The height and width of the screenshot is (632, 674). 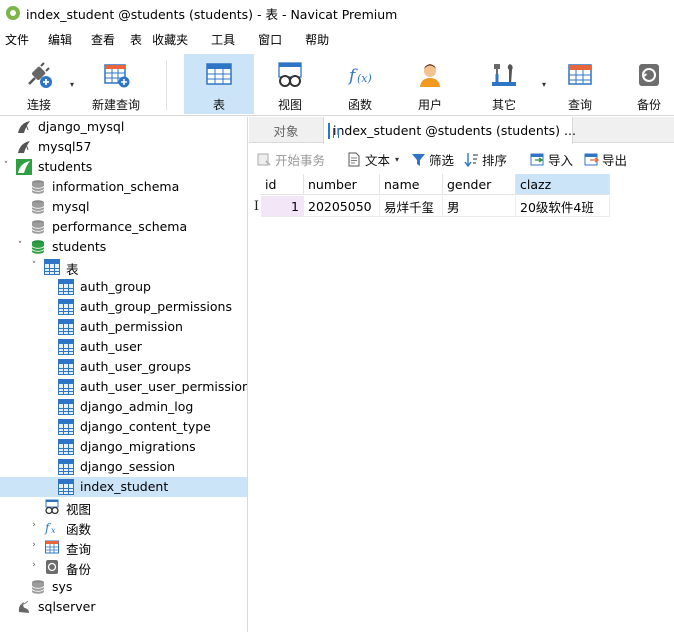 I want to click on column-header-name: name, so click(x=411, y=184).